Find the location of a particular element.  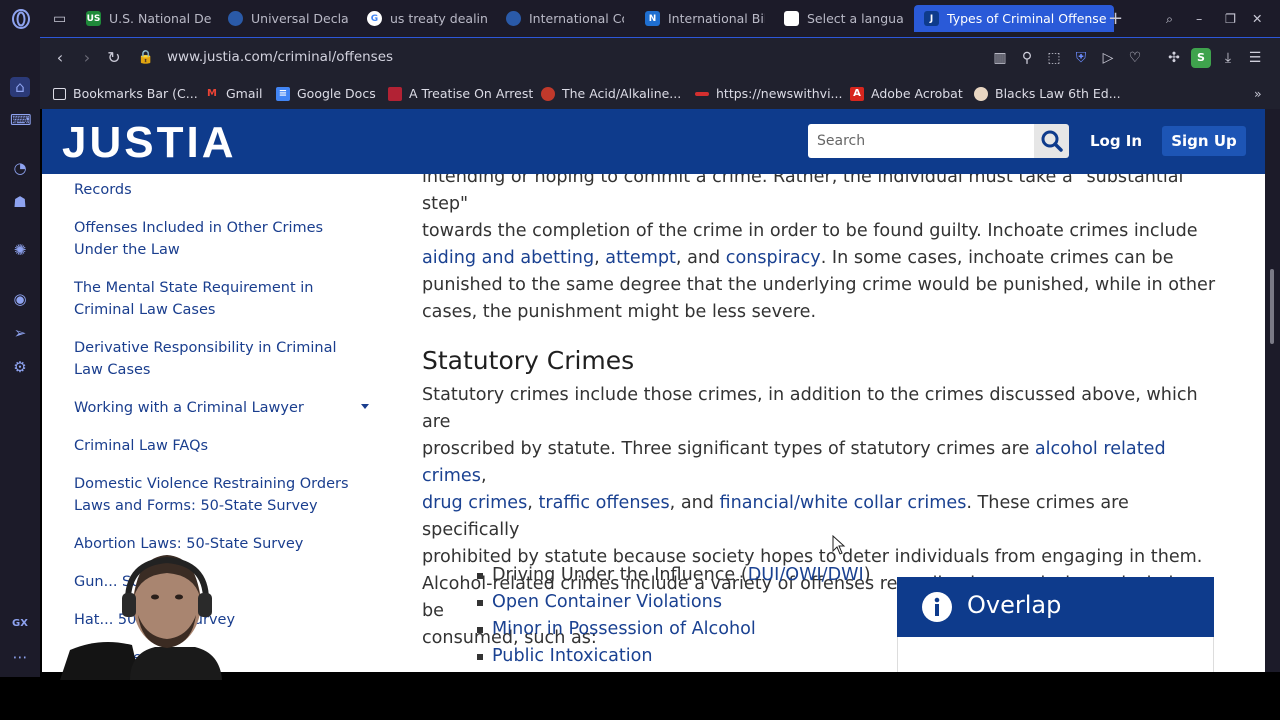

chevron-down-icon is located at coordinates (365, 407).